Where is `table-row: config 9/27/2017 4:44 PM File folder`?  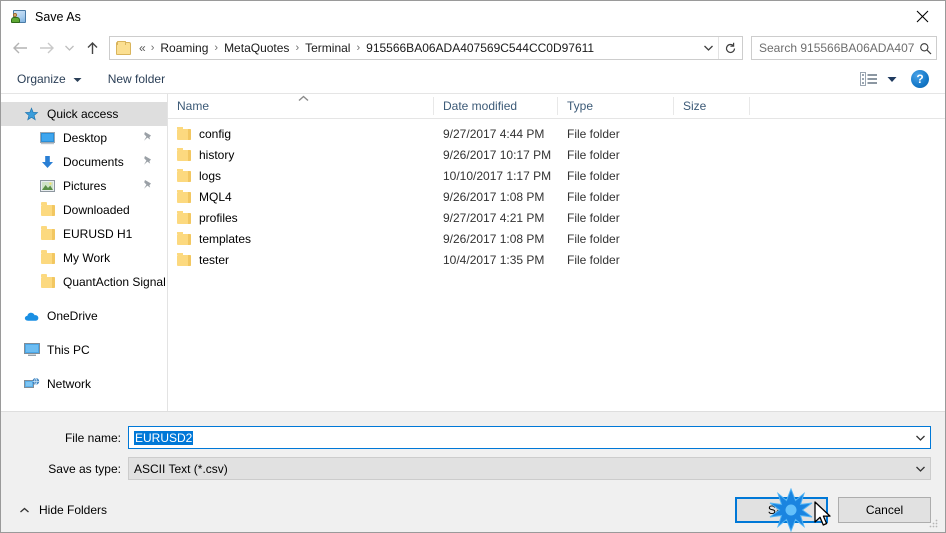
table-row: config 9/27/2017 4:44 PM File folder is located at coordinates (556, 133).